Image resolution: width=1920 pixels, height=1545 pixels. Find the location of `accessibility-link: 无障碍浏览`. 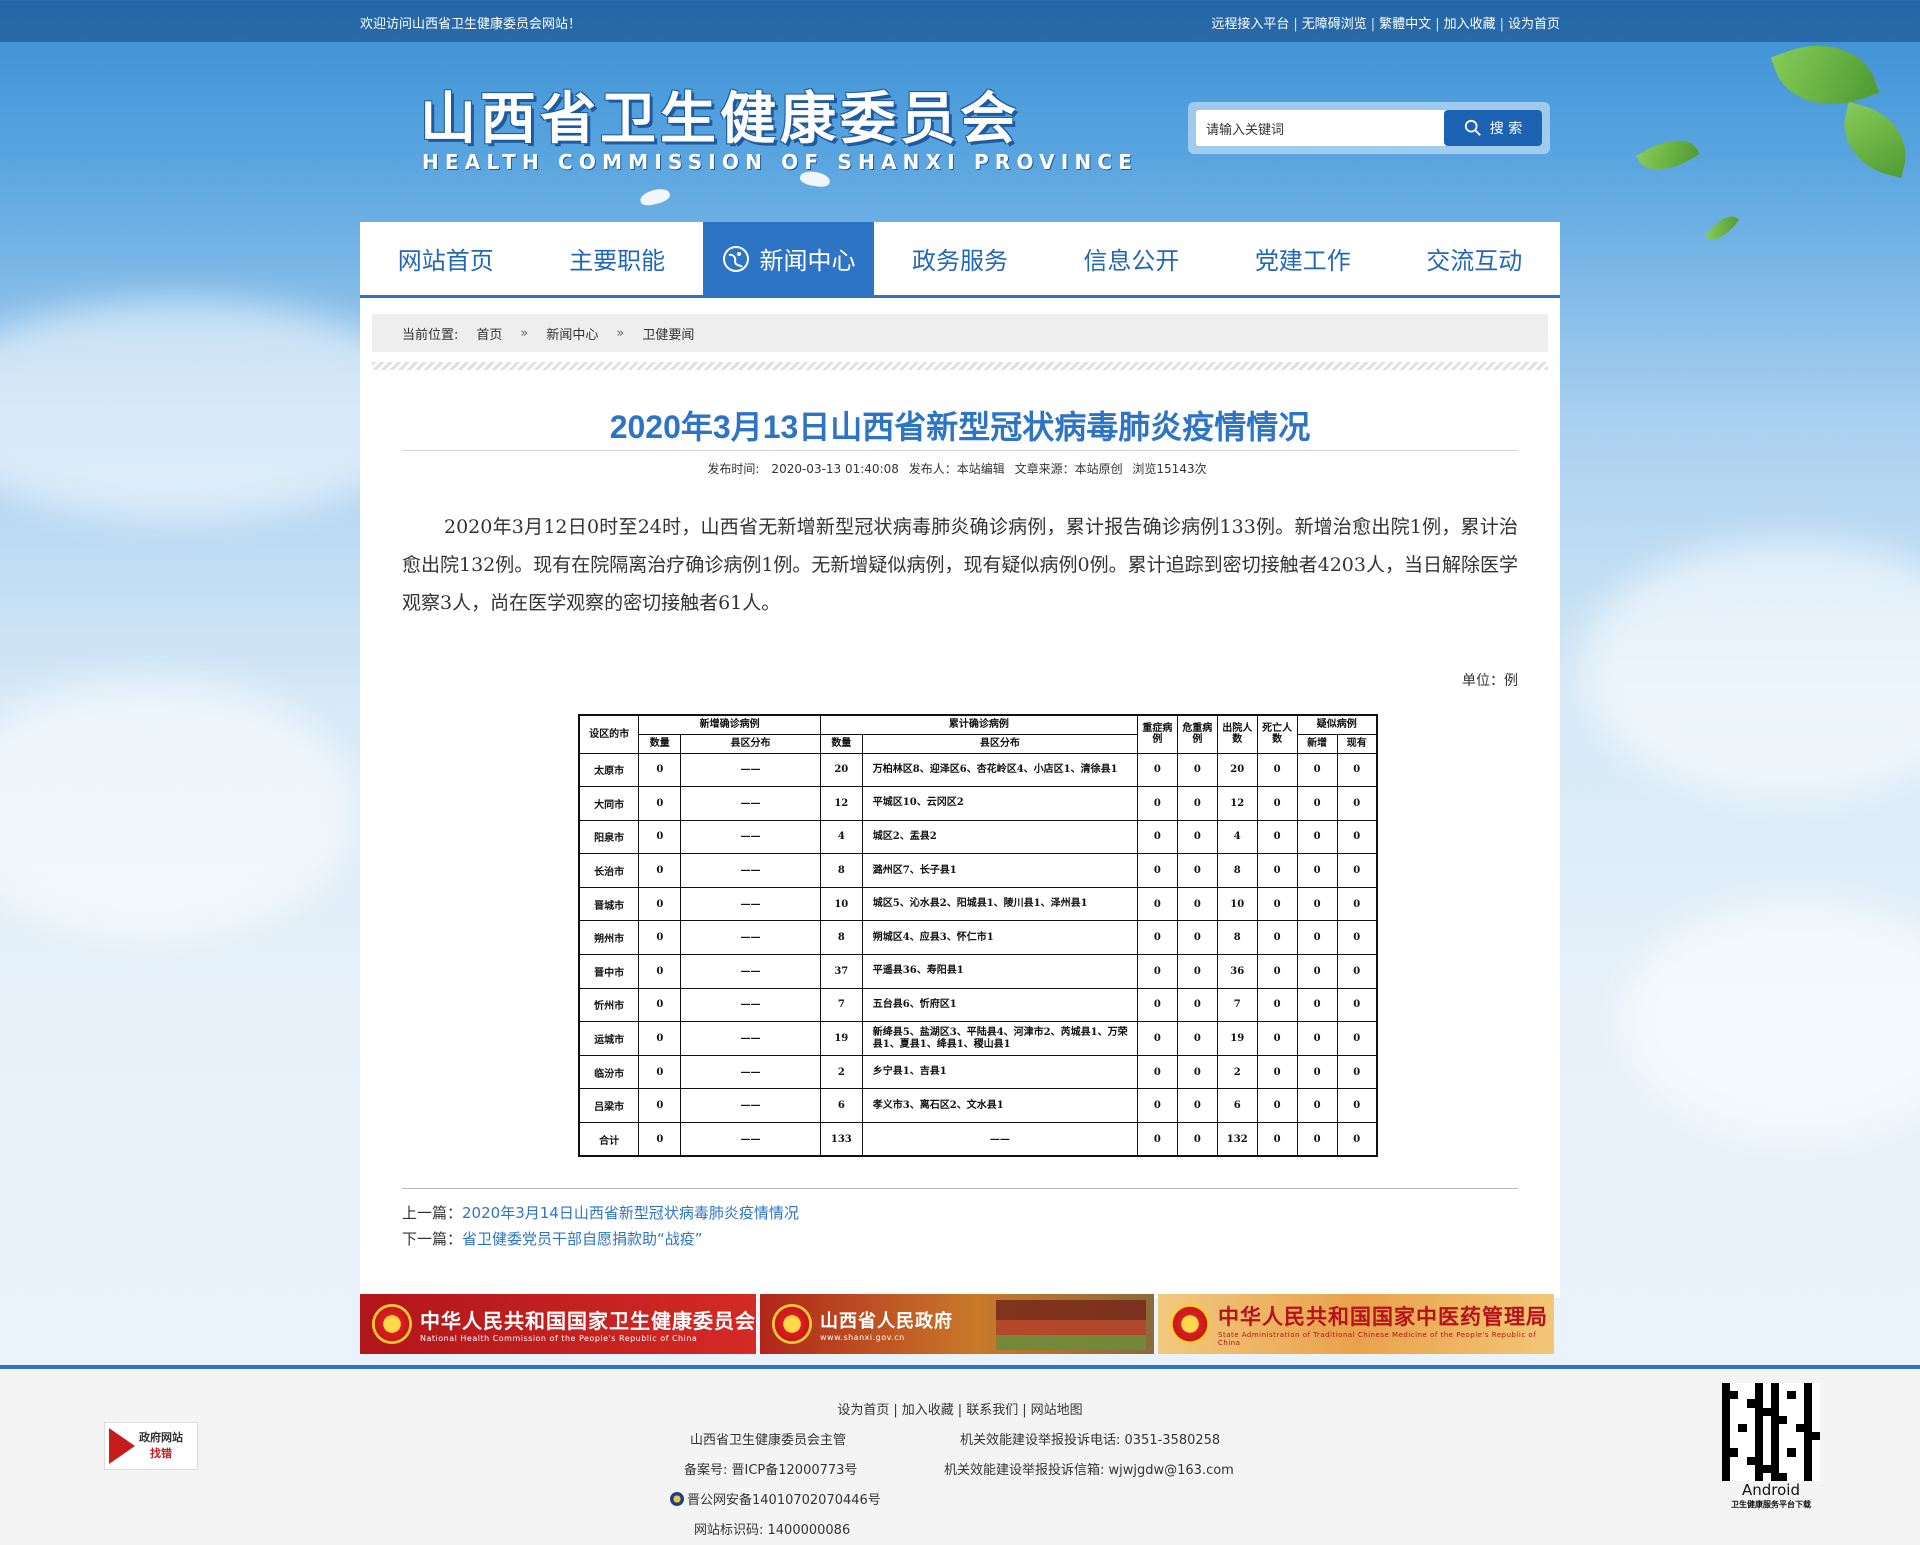

accessibility-link: 无障碍浏览 is located at coordinates (1334, 24).